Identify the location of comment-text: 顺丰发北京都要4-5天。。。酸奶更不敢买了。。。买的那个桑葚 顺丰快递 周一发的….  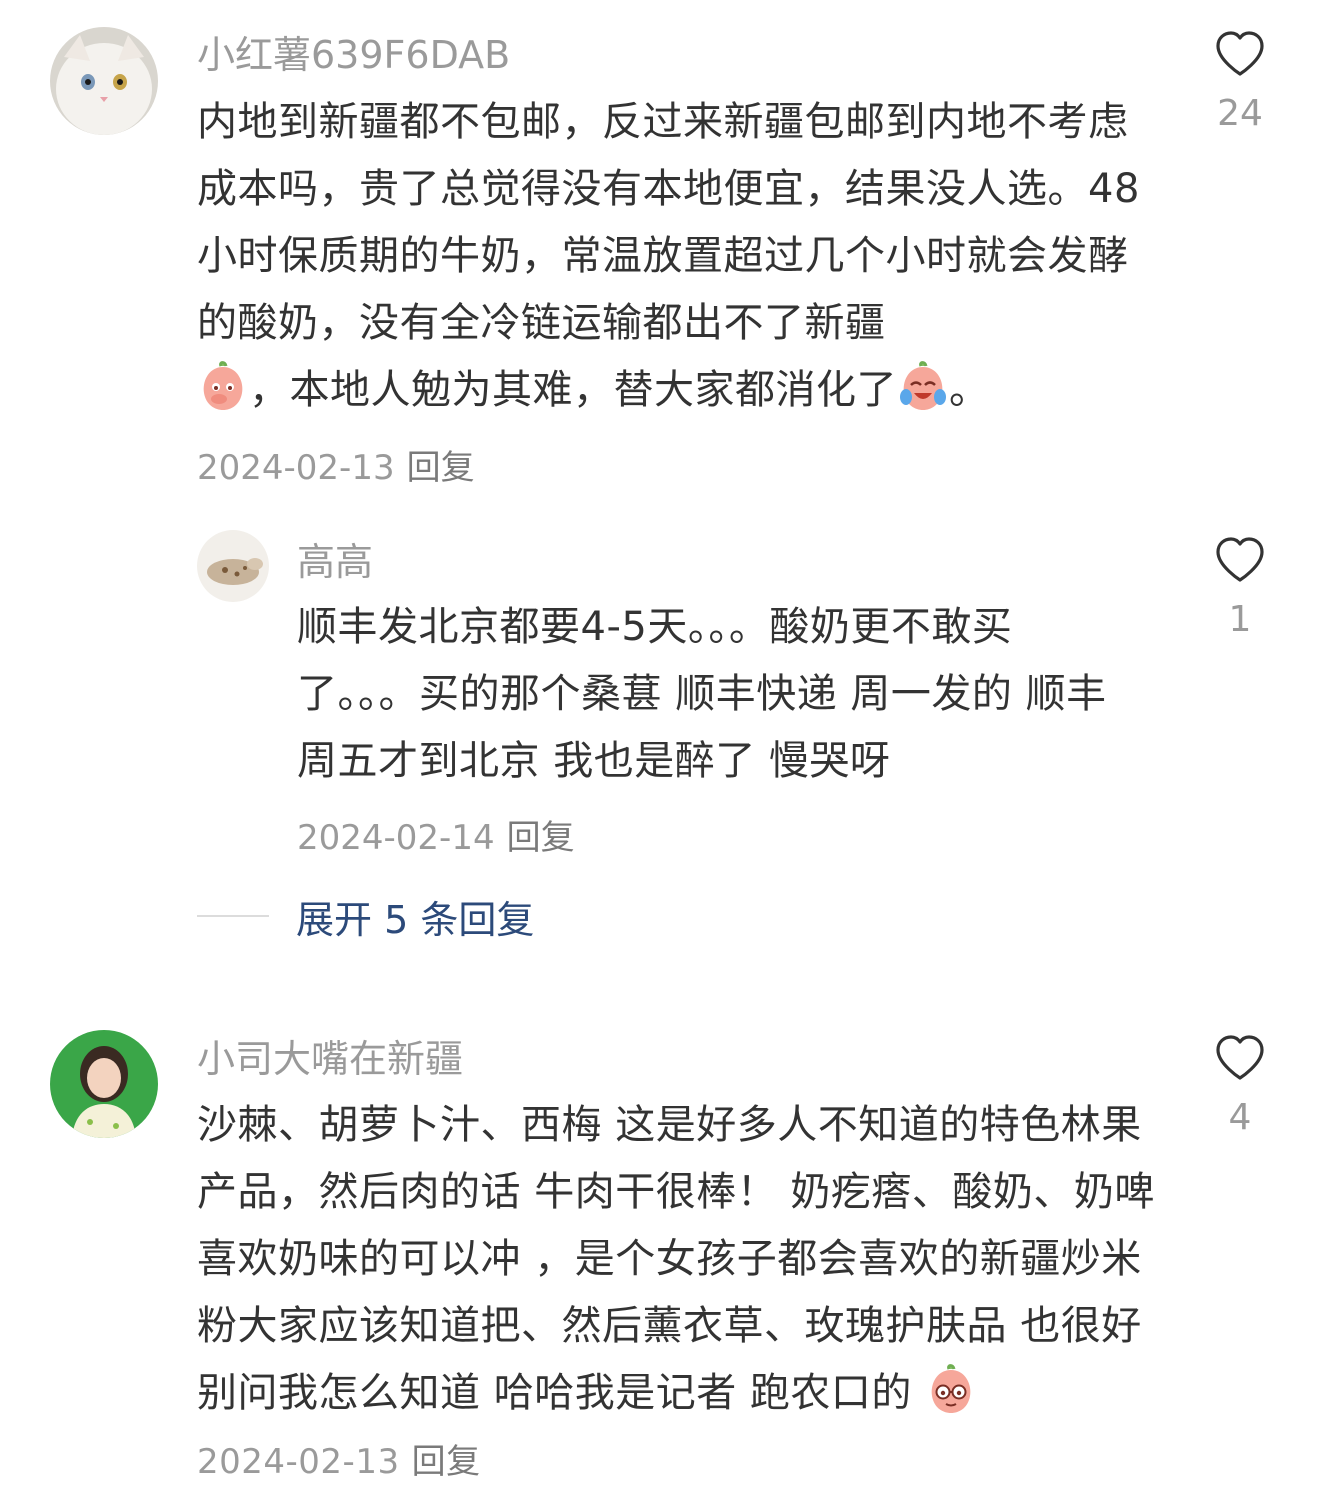
(702, 694).